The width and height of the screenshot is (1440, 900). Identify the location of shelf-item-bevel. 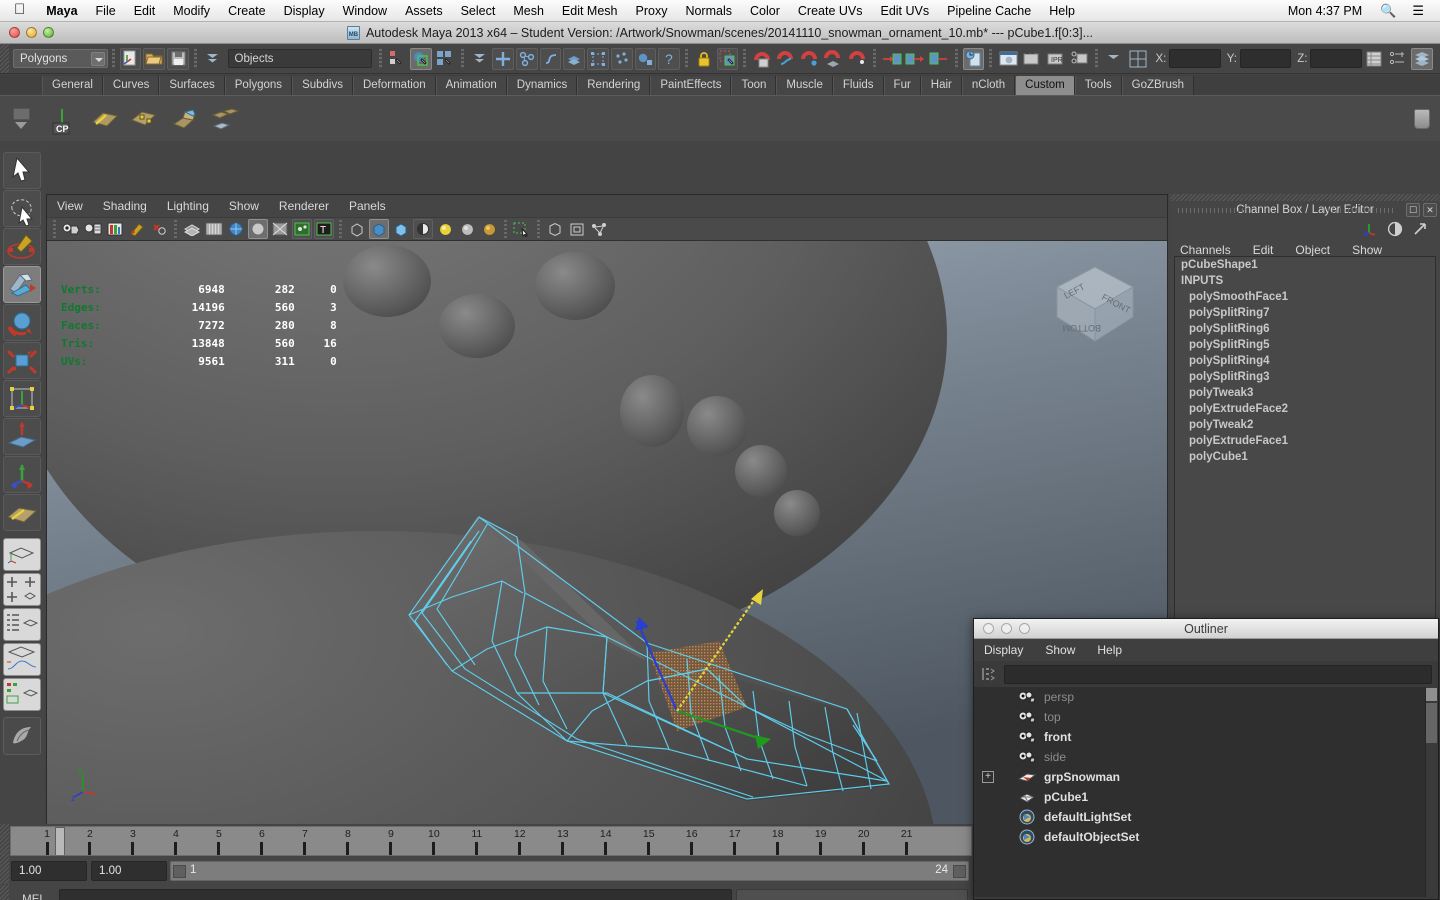
(105, 119).